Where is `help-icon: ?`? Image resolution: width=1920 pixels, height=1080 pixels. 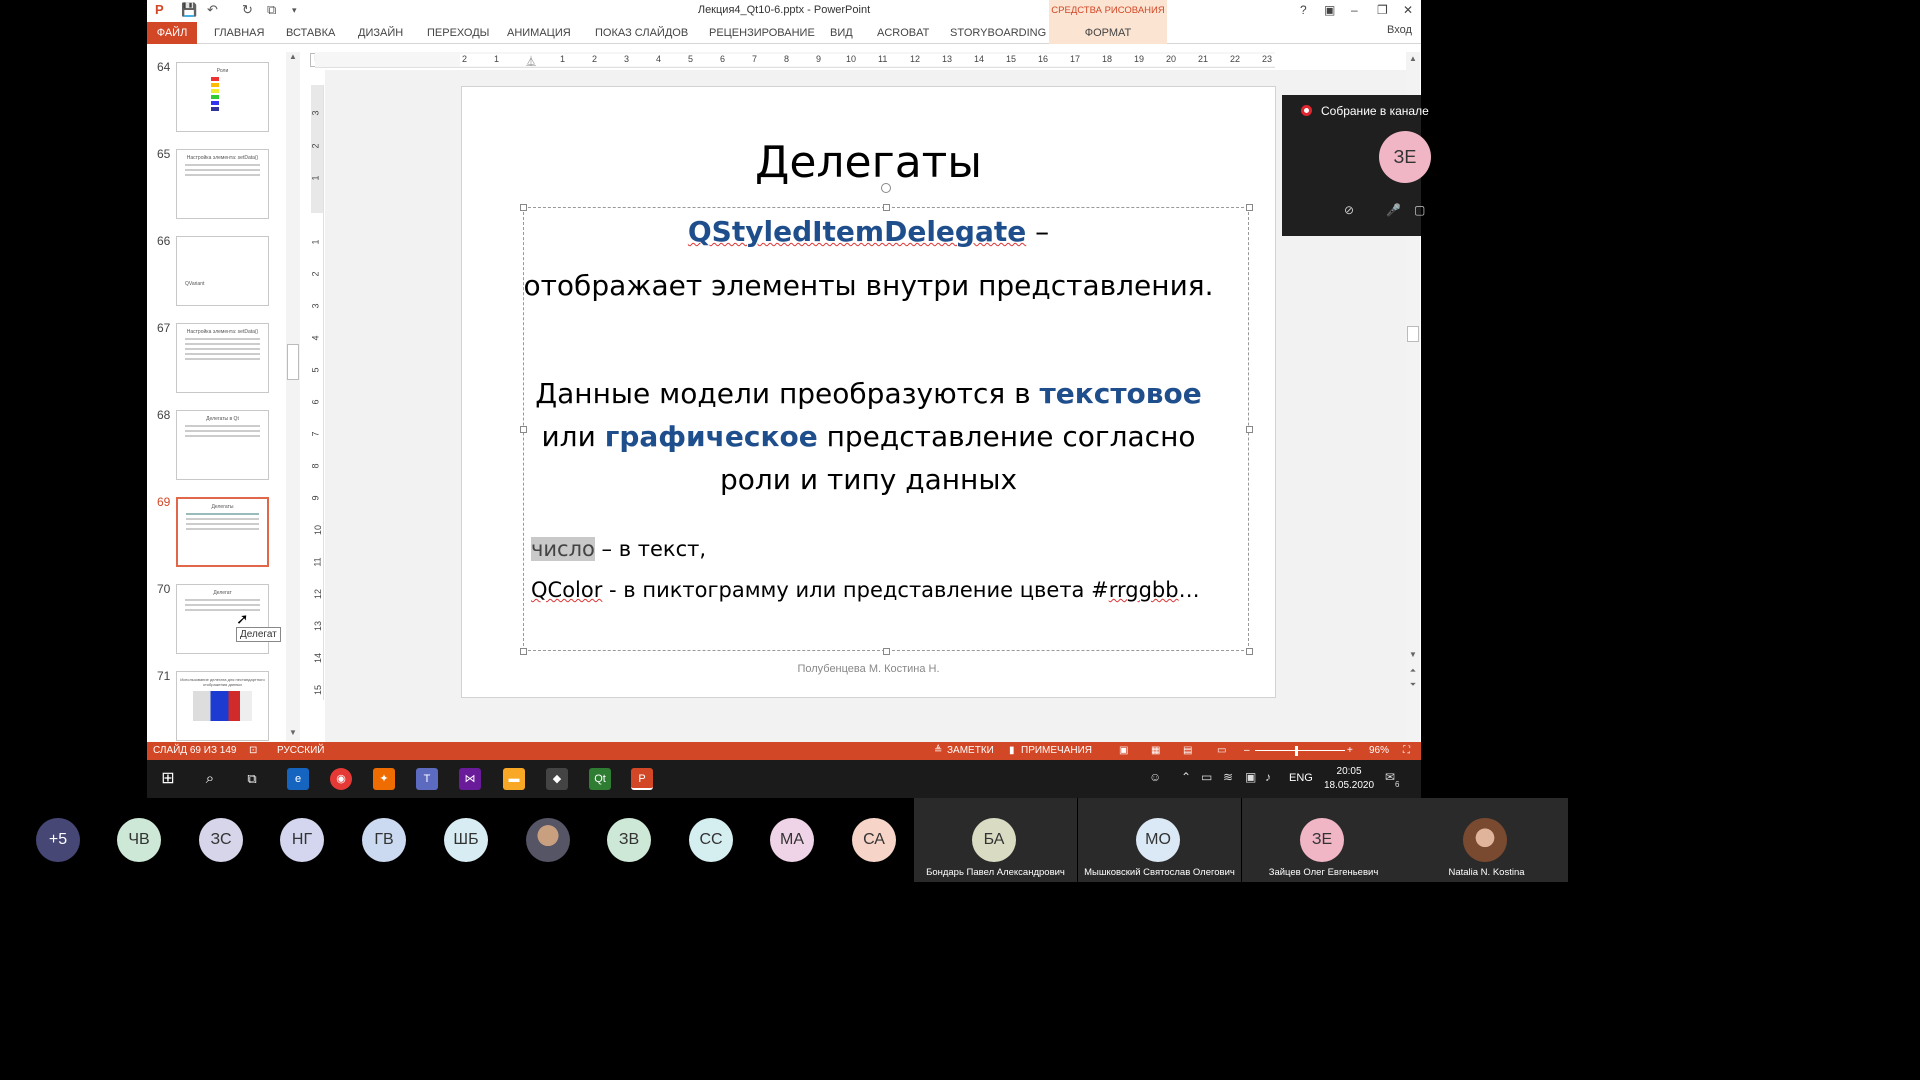
help-icon: ? is located at coordinates (1303, 10).